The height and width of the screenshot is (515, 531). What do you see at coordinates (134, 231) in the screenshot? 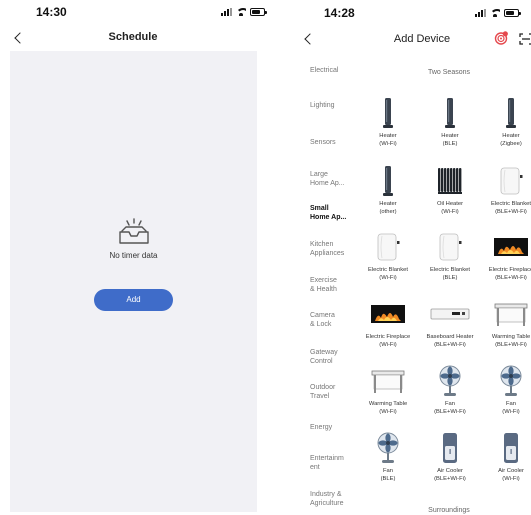
I see `empty-tray-icon` at bounding box center [134, 231].